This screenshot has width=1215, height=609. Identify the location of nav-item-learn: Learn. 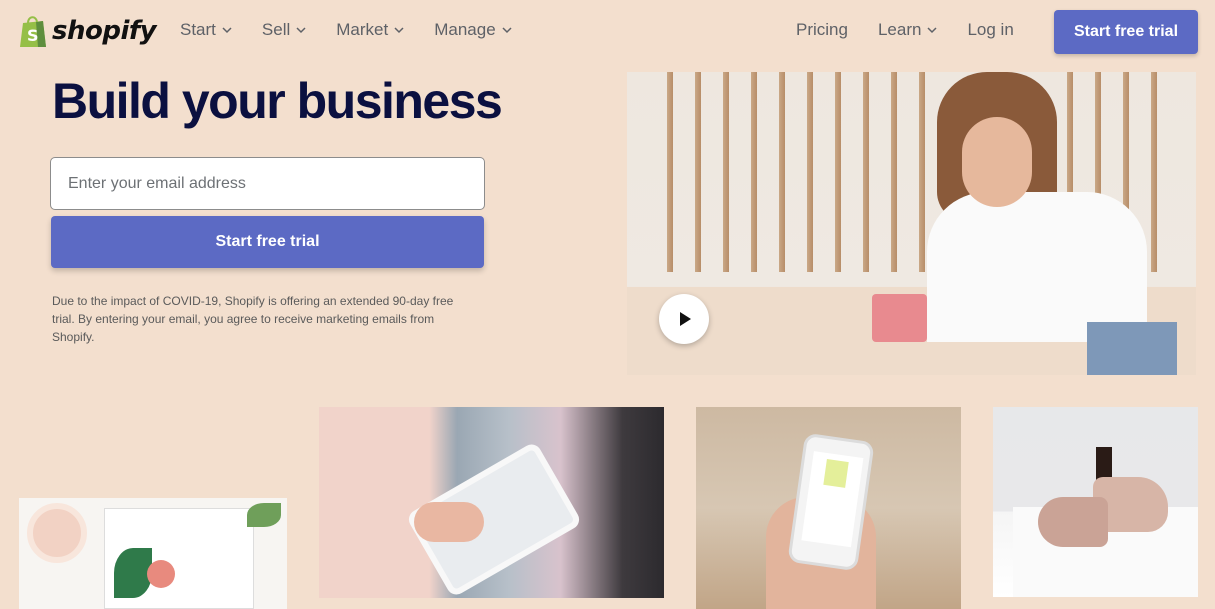
(907, 30).